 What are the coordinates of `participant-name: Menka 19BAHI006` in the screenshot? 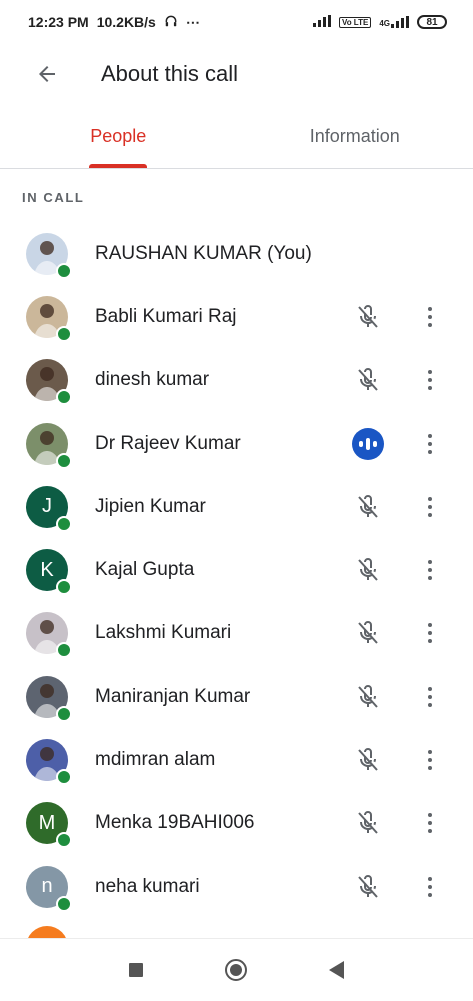 It's located at (175, 823).